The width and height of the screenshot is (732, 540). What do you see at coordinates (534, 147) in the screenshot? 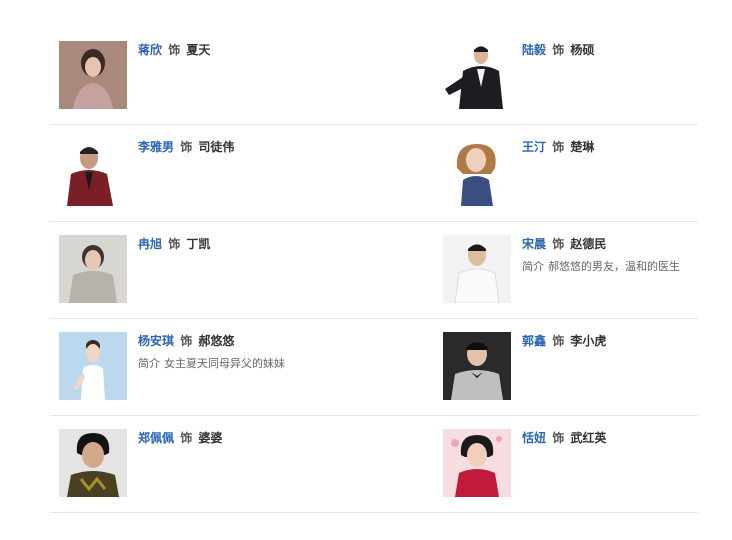
I see `actor-name-link: 王汀` at bounding box center [534, 147].